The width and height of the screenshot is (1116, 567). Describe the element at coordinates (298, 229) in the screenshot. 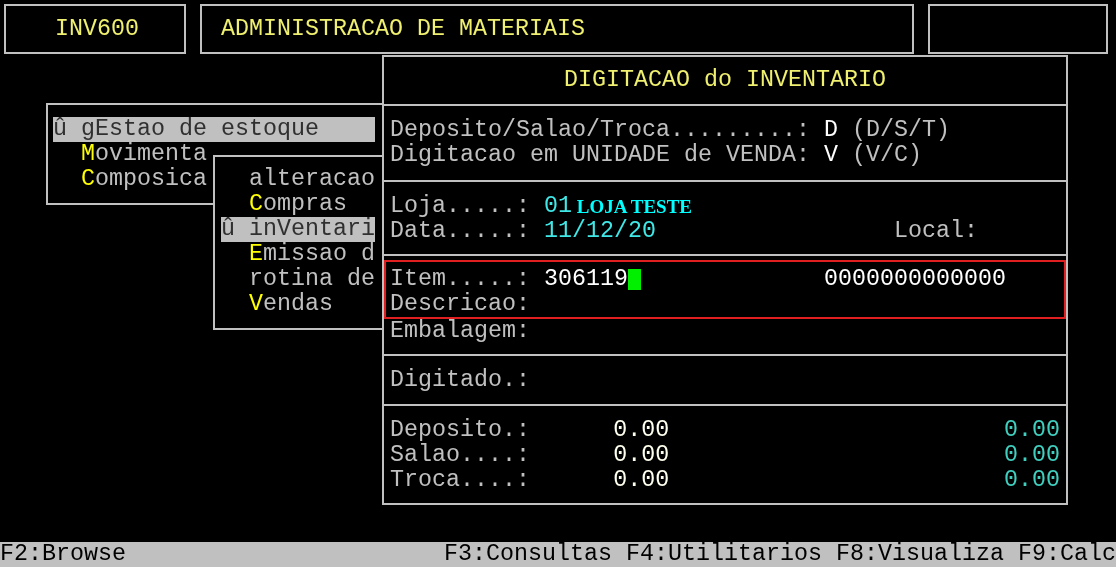

I see `menu-item: û inVentari` at that location.